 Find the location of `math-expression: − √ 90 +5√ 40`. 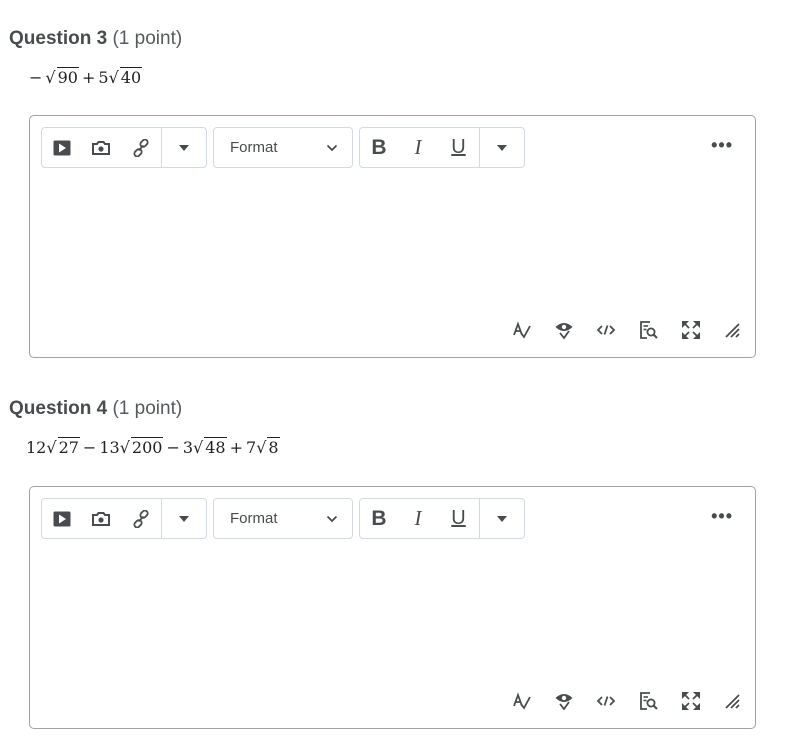

math-expression: − √ 90 +5√ 40 is located at coordinates (84, 78).